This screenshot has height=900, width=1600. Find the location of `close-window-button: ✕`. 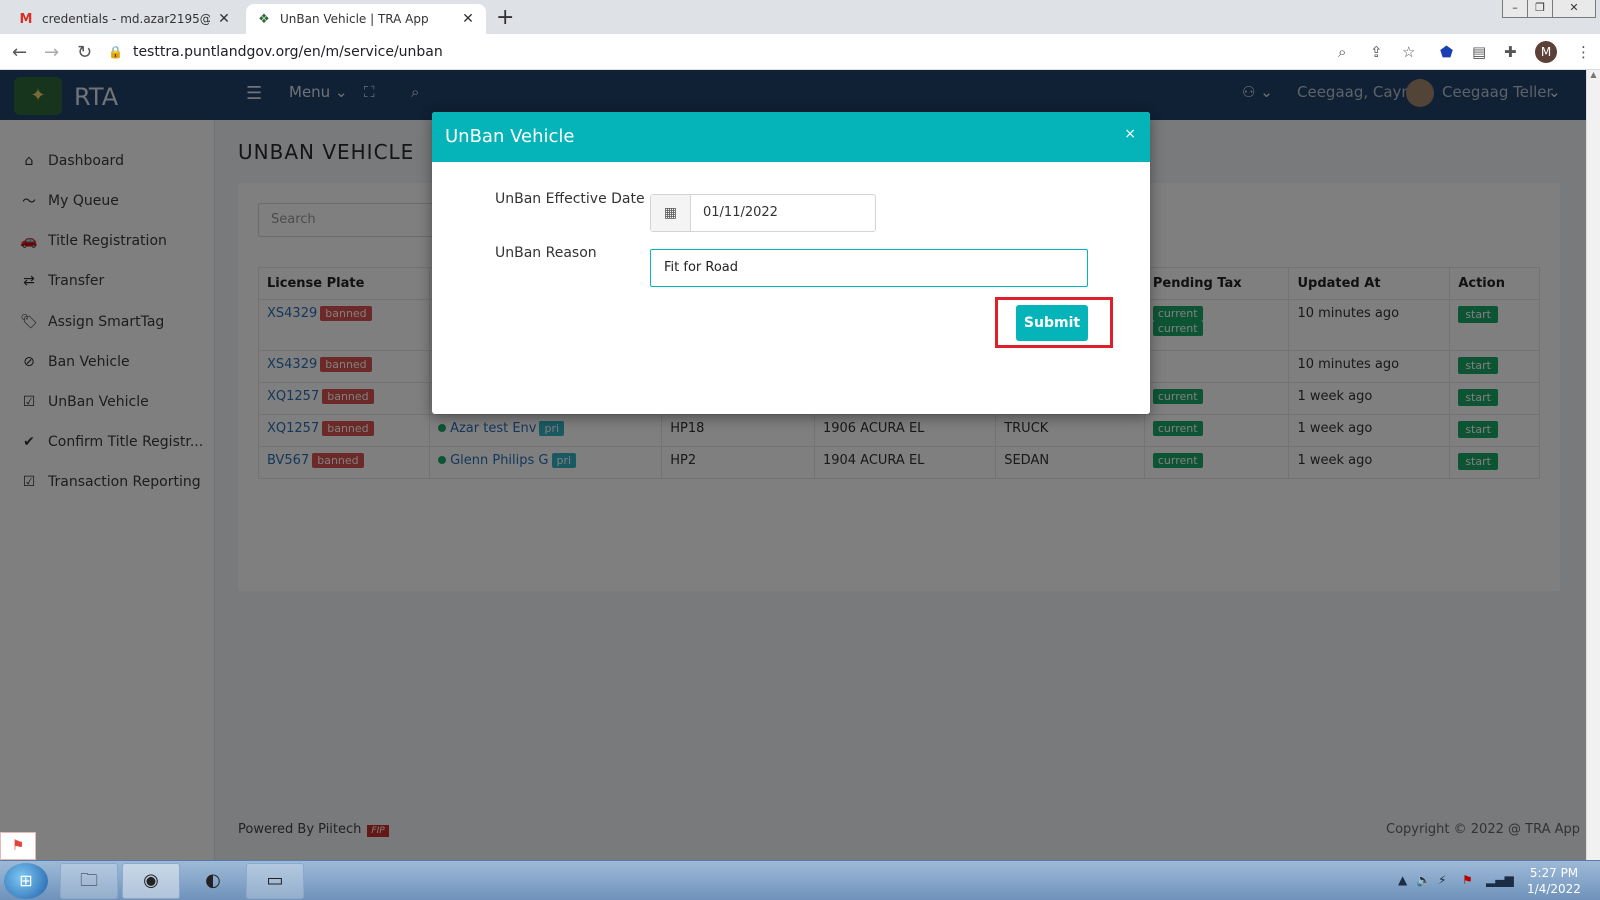

close-window-button: ✕ is located at coordinates (1574, 9).